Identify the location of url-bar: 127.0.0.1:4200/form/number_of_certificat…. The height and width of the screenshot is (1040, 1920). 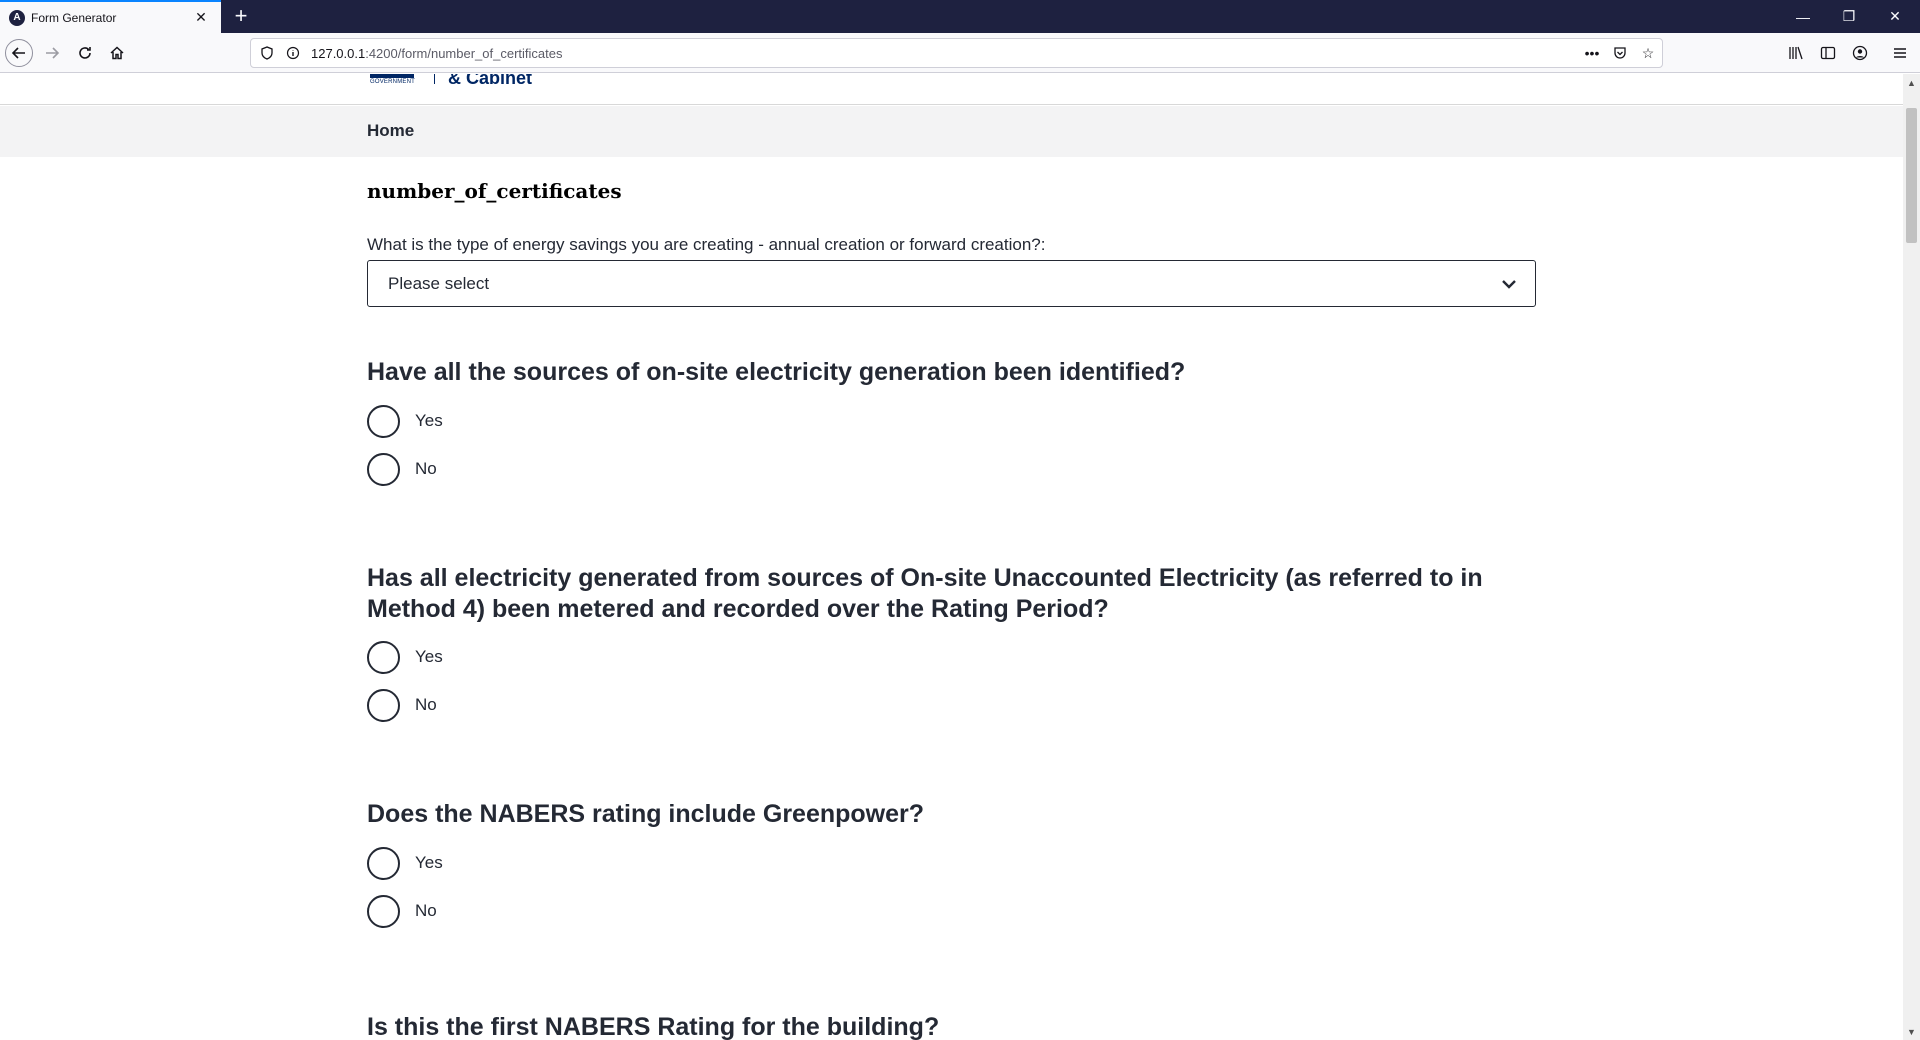
(956, 53).